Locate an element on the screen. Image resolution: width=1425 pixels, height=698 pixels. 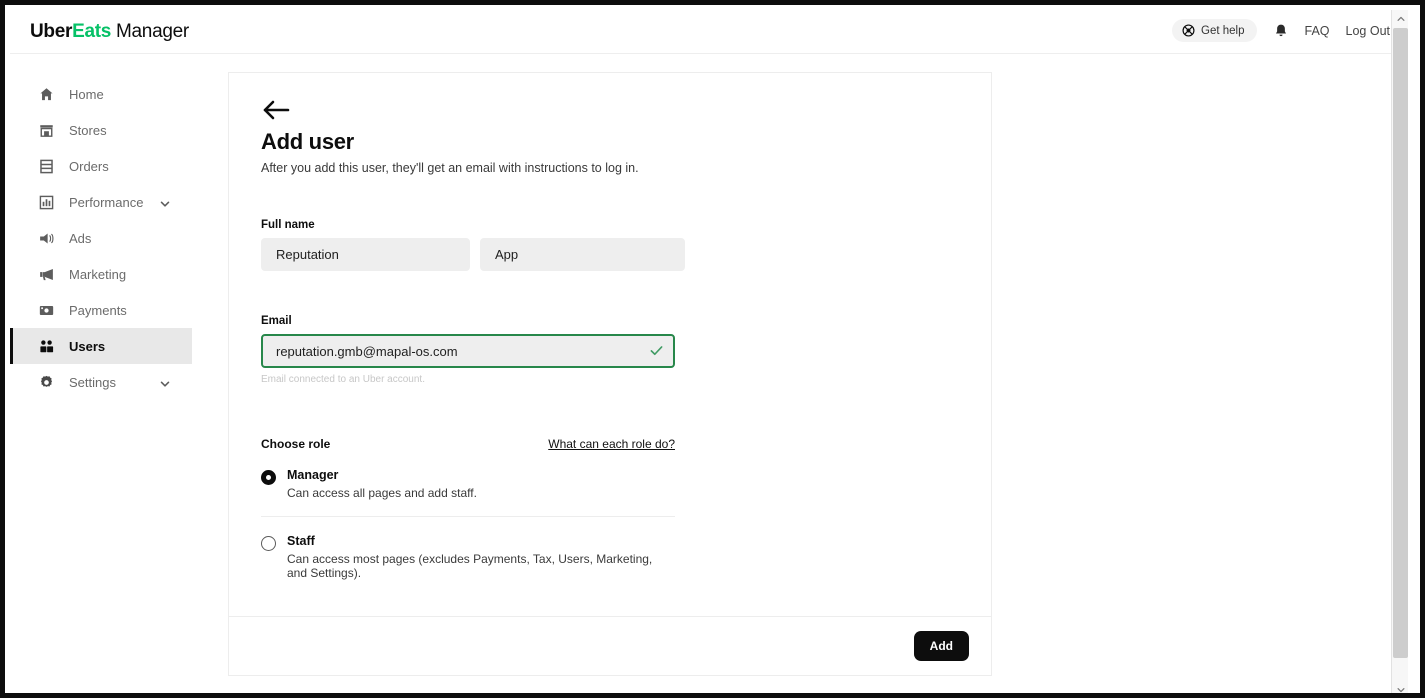
last-name-input: App is located at coordinates (582, 254).